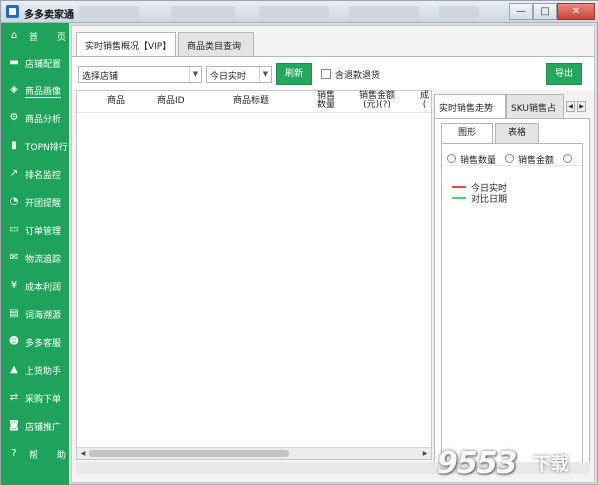  I want to click on view-subtabs: 图形 表格, so click(511, 133).